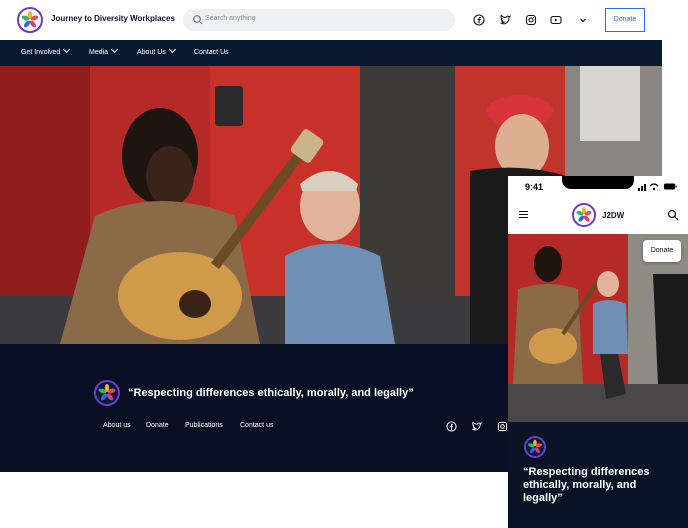  I want to click on phone-notch, so click(598, 182).